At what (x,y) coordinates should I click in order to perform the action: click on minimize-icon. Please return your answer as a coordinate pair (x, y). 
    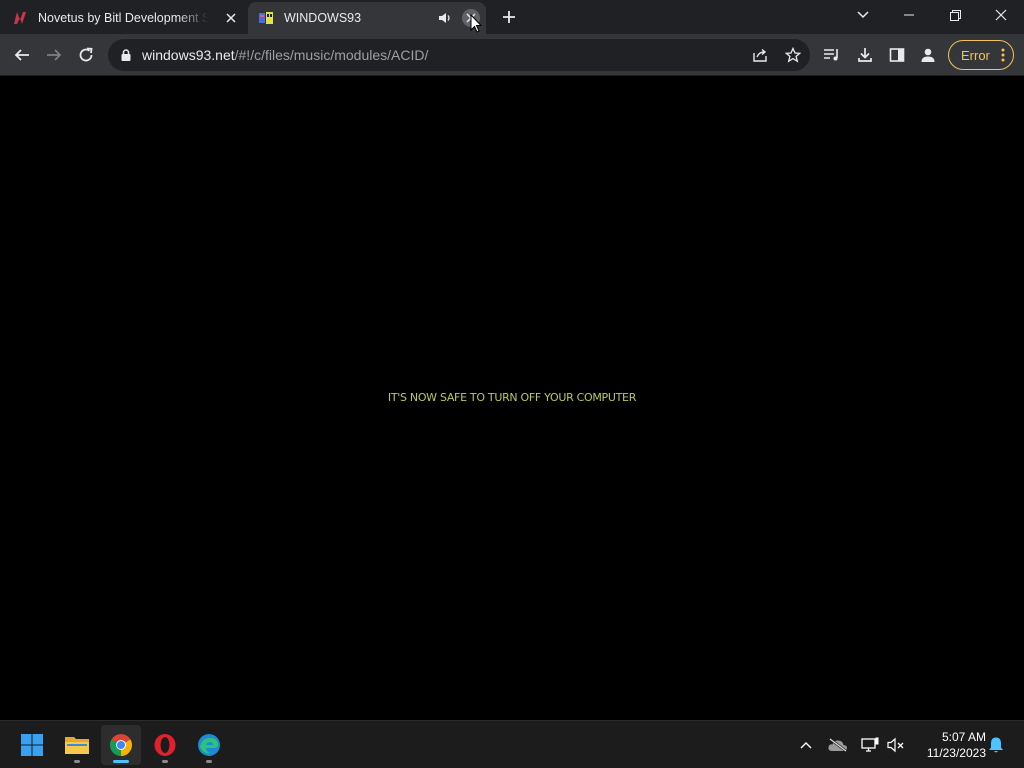
    Looking at the image, I should click on (909, 15).